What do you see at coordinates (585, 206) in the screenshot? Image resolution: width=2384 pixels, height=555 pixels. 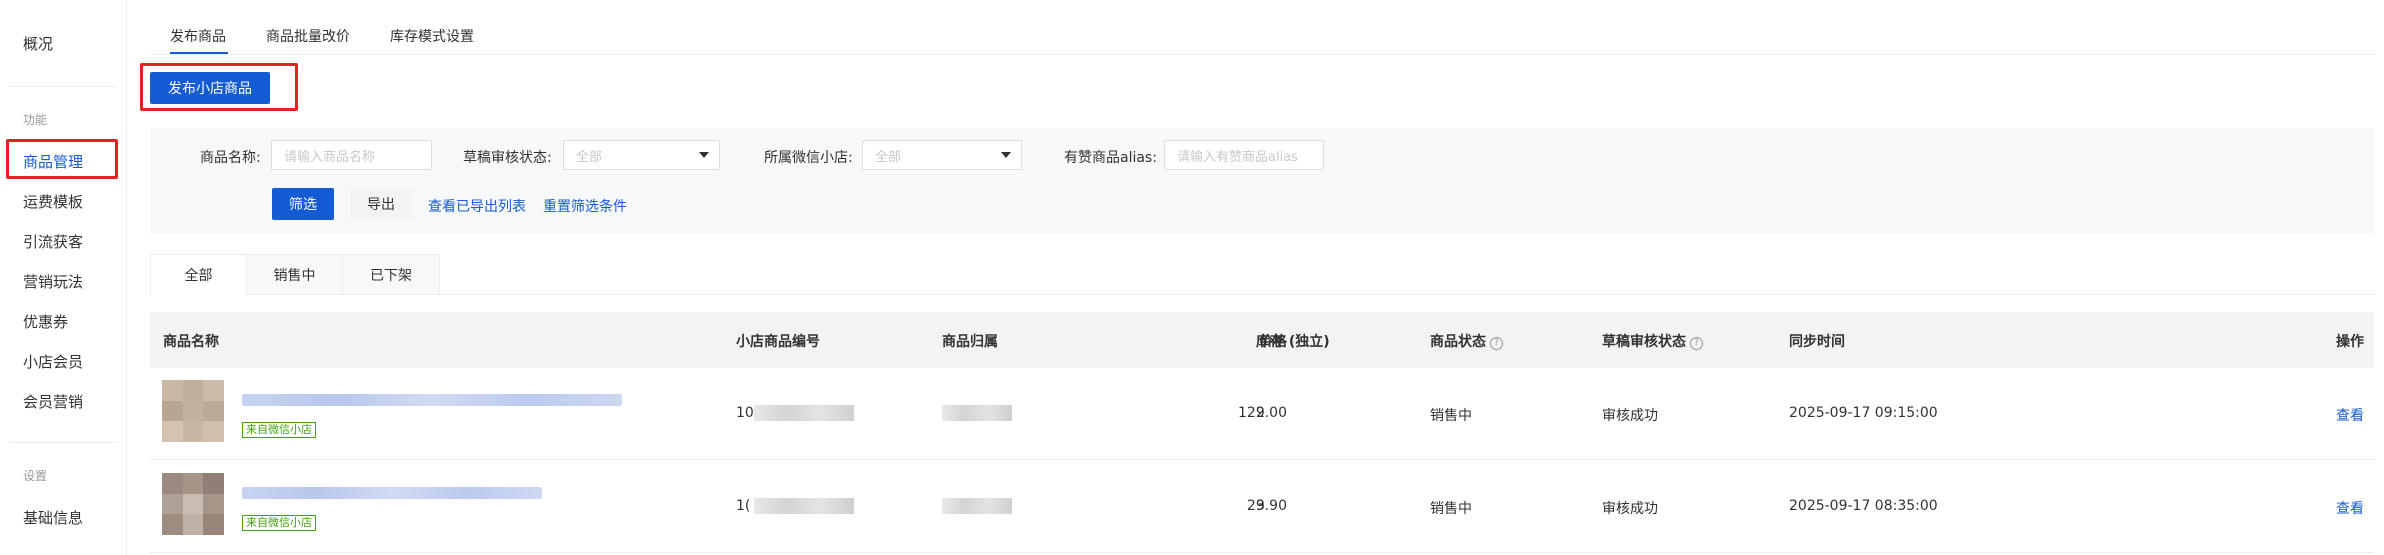 I see `reset-filters-link: 重置筛选条件` at bounding box center [585, 206].